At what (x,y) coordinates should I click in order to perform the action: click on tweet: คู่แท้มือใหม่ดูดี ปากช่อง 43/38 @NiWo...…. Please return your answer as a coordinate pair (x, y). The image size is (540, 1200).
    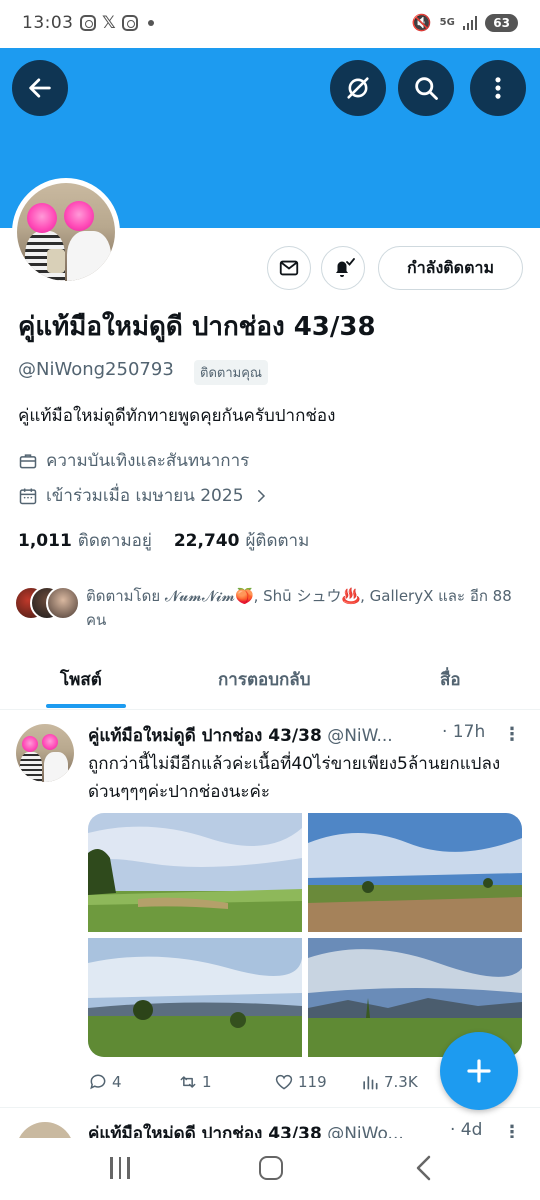
    Looking at the image, I should click on (270, 1123).